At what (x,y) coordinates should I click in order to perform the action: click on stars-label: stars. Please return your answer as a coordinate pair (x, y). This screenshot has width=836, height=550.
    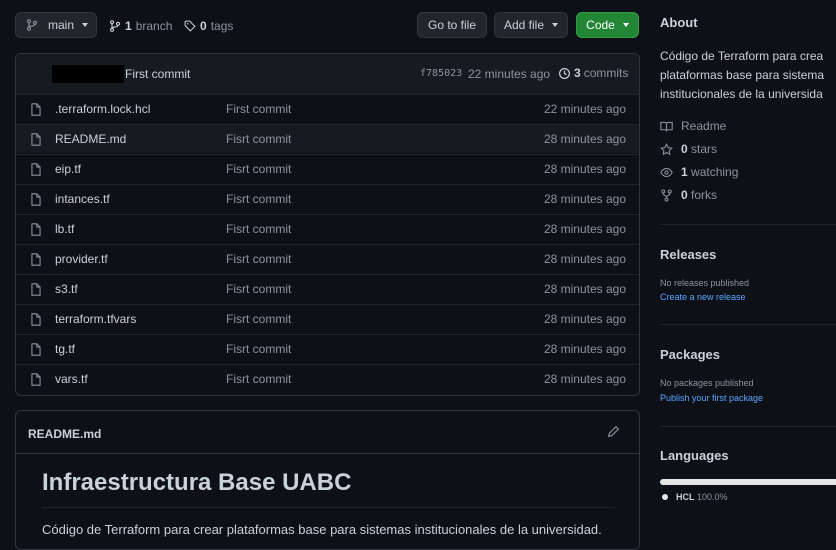
    Looking at the image, I should click on (704, 149).